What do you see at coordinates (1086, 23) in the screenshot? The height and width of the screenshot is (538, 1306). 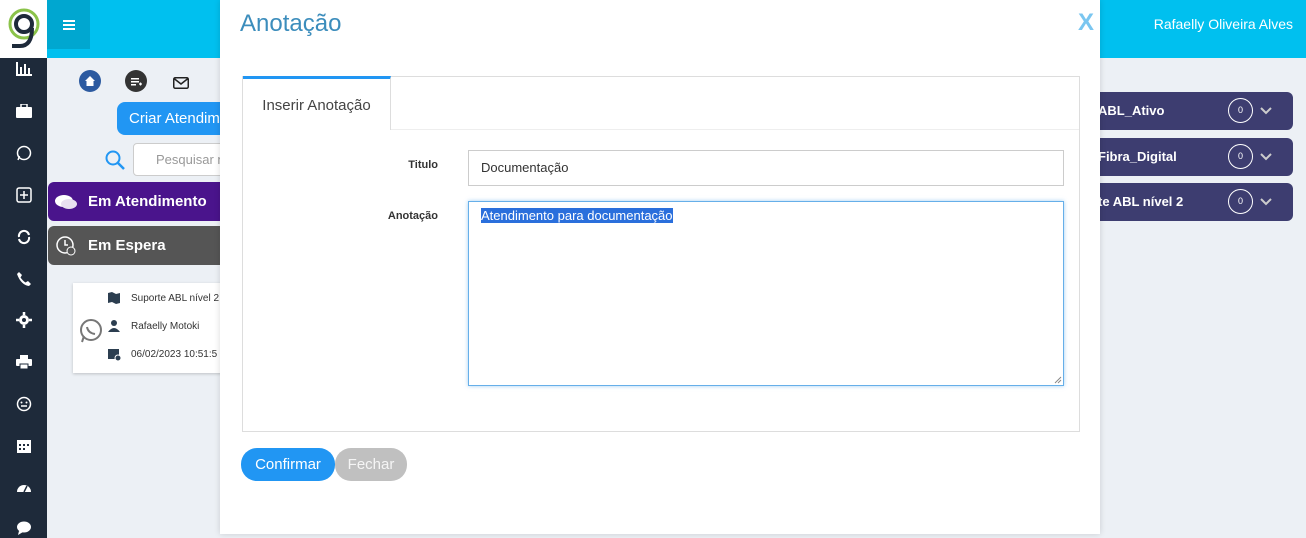 I see `close-icon: X` at bounding box center [1086, 23].